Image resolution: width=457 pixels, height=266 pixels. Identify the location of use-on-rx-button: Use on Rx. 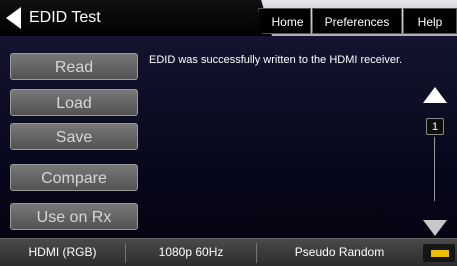
(74, 216).